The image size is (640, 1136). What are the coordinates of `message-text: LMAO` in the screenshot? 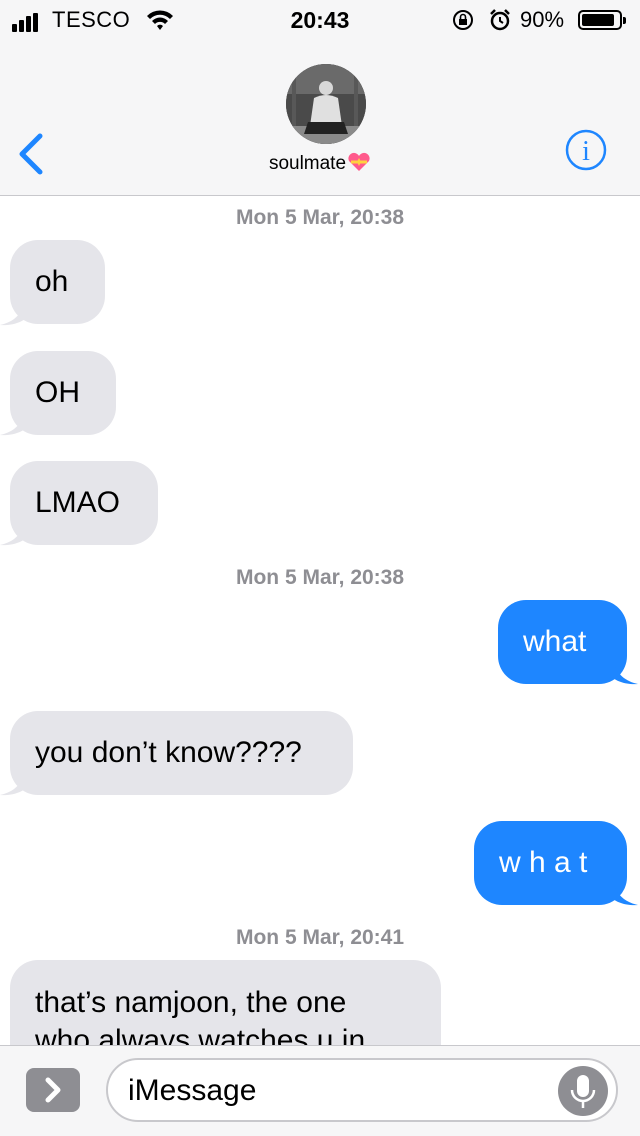 It's located at (78, 502).